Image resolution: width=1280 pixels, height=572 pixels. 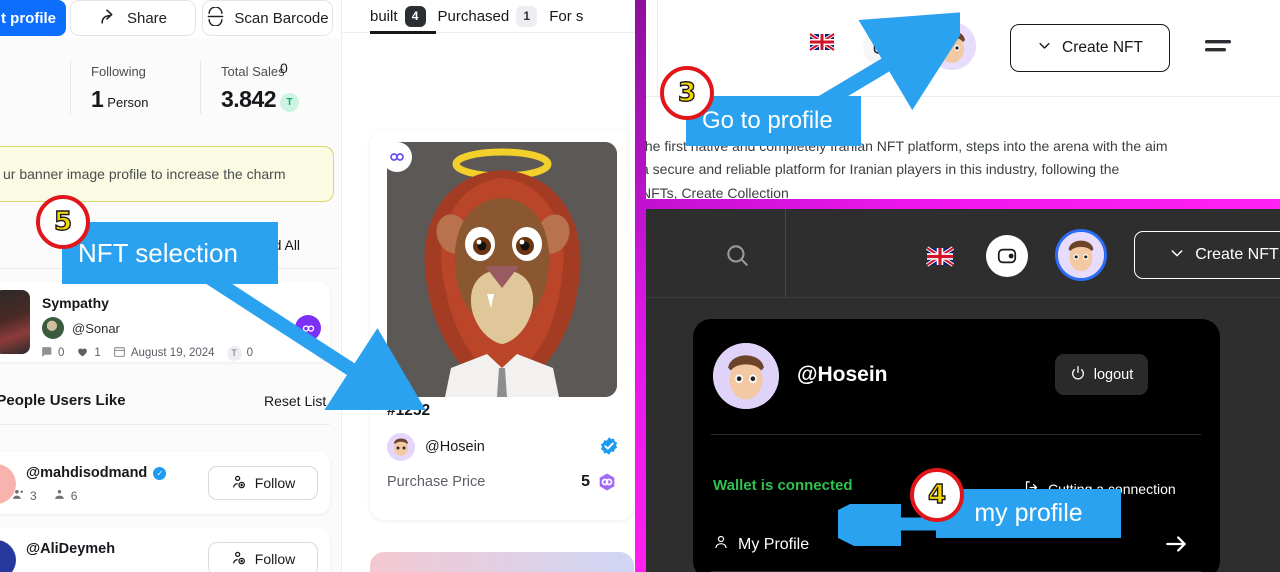 I want to click on stat-total-sales: Total Sales 3.842 T, so click(x=270, y=87).